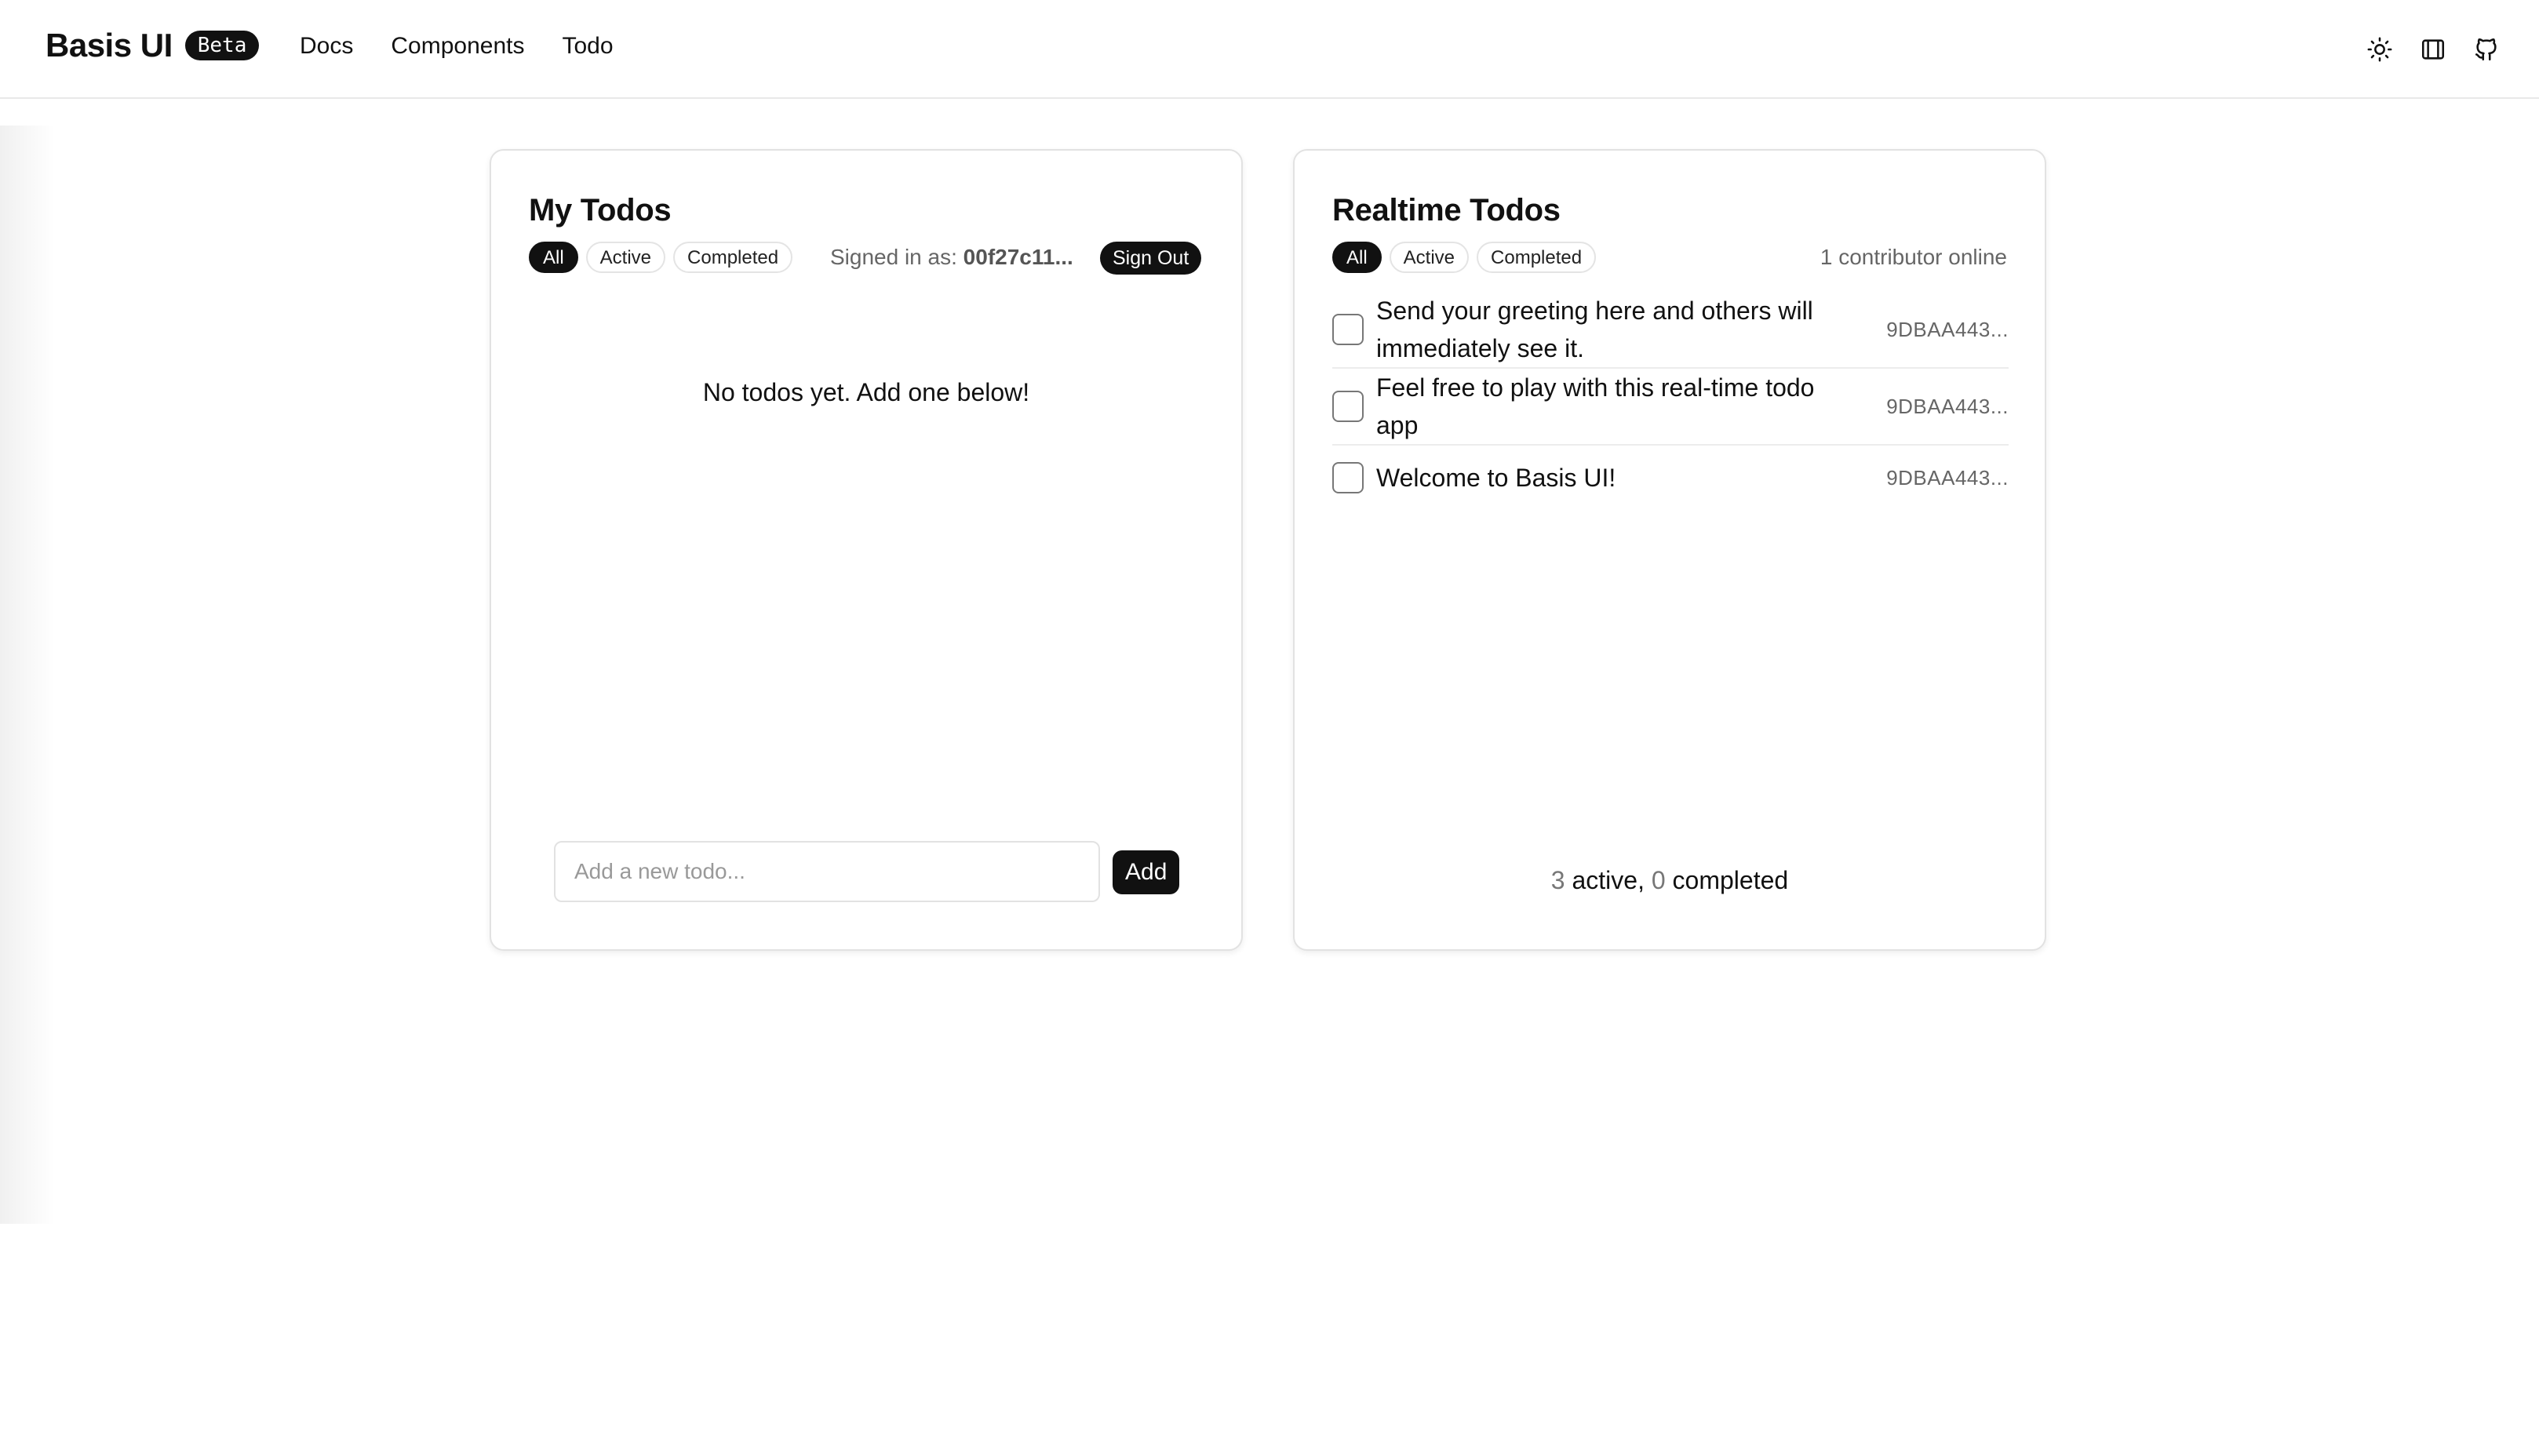 Image resolution: width=2539 pixels, height=1456 pixels. Describe the element at coordinates (1146, 872) in the screenshot. I see `add-todo-button: Add` at that location.